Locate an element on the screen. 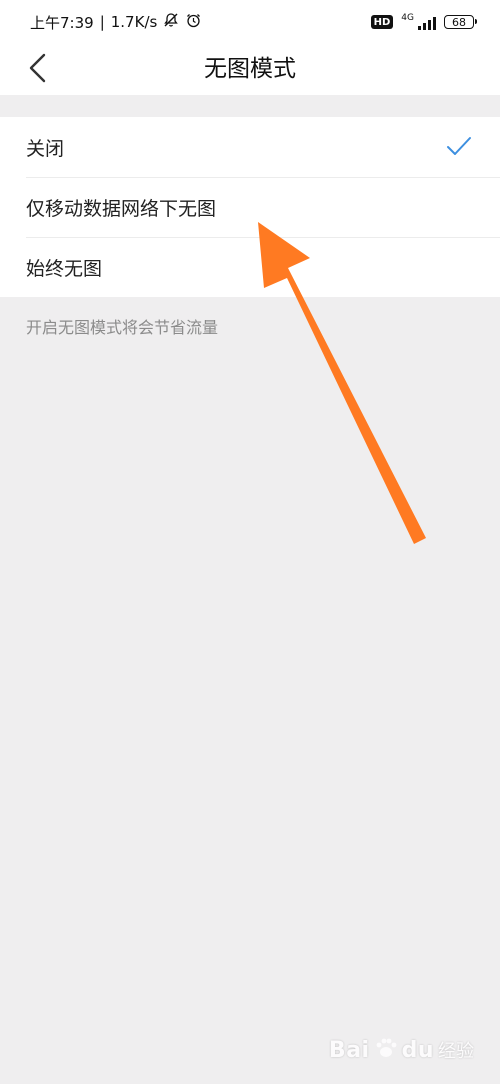  page-title: 无图模式 is located at coordinates (250, 69).